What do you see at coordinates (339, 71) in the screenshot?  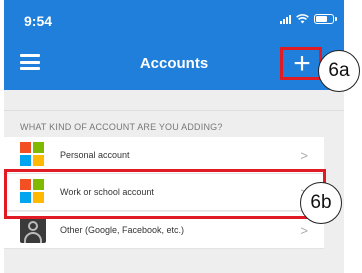 I see `callout-6a: 6a` at bounding box center [339, 71].